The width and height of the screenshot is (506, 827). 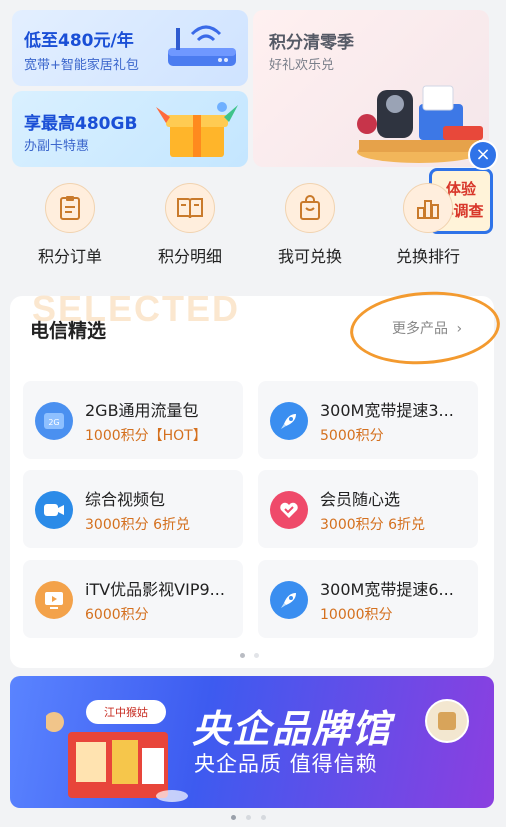 I want to click on product-card: 300M宽带提速3... 5000积分, so click(x=368, y=420).